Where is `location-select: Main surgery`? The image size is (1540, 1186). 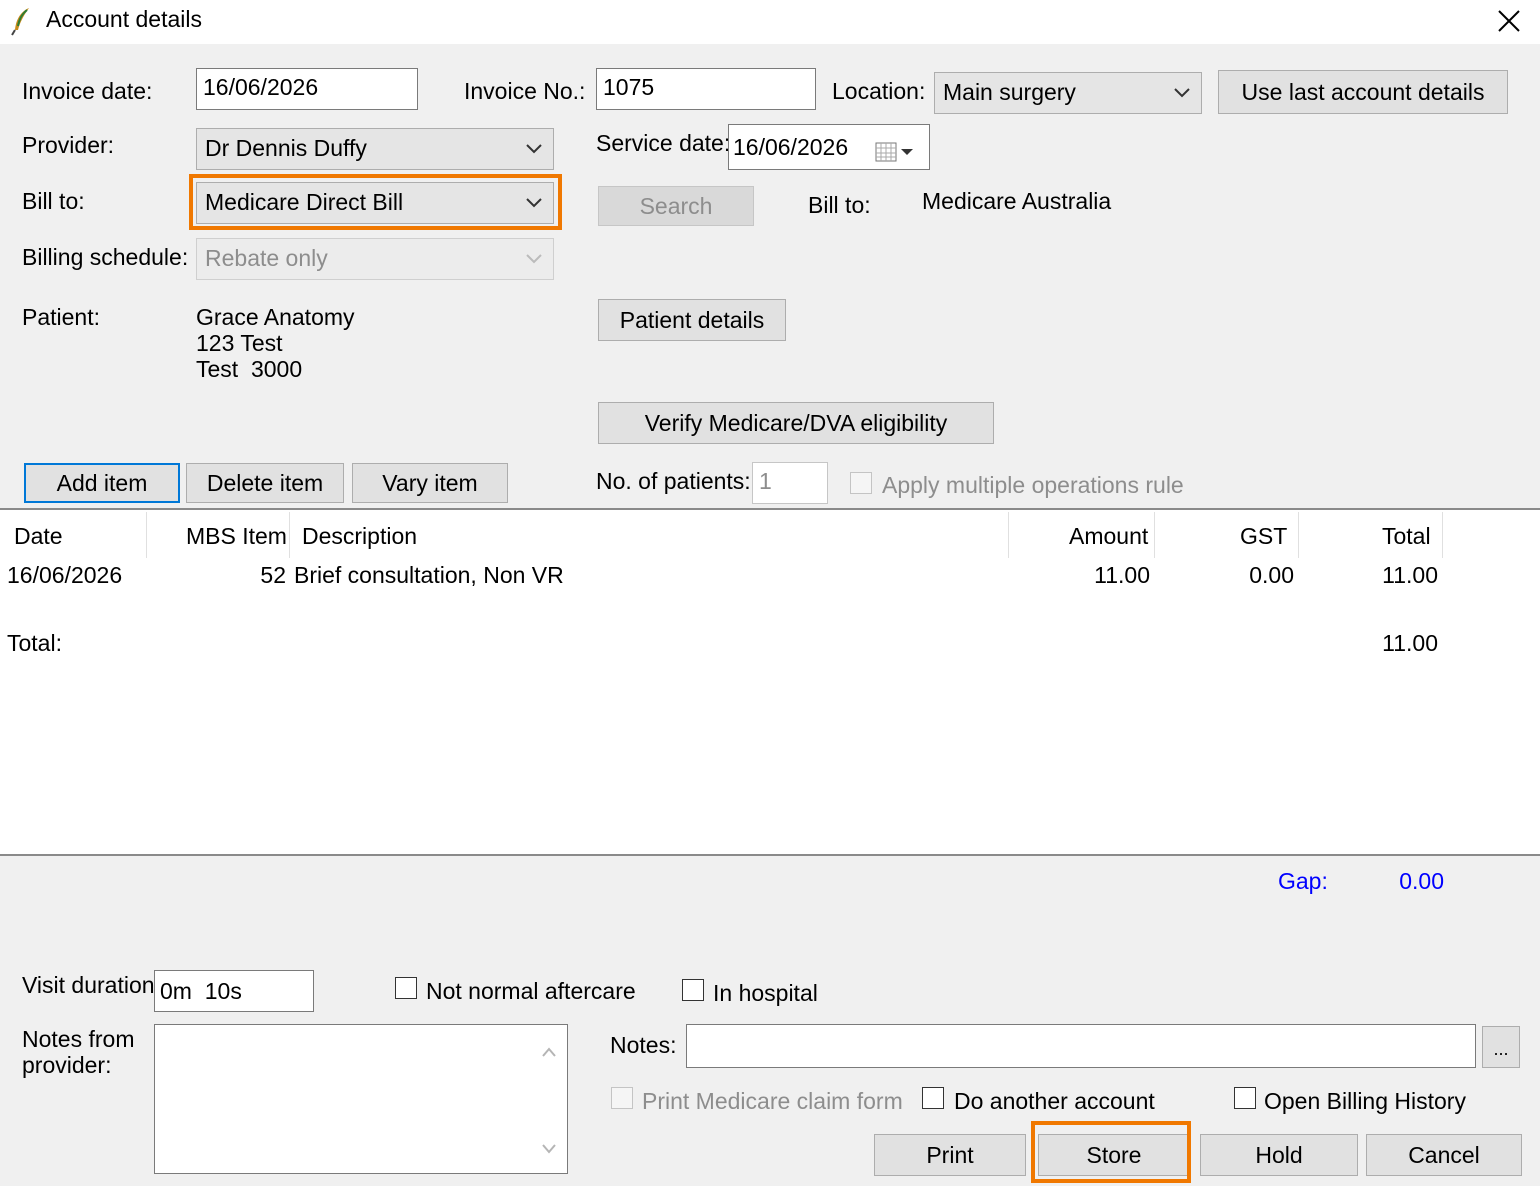
location-select: Main surgery is located at coordinates (1068, 93).